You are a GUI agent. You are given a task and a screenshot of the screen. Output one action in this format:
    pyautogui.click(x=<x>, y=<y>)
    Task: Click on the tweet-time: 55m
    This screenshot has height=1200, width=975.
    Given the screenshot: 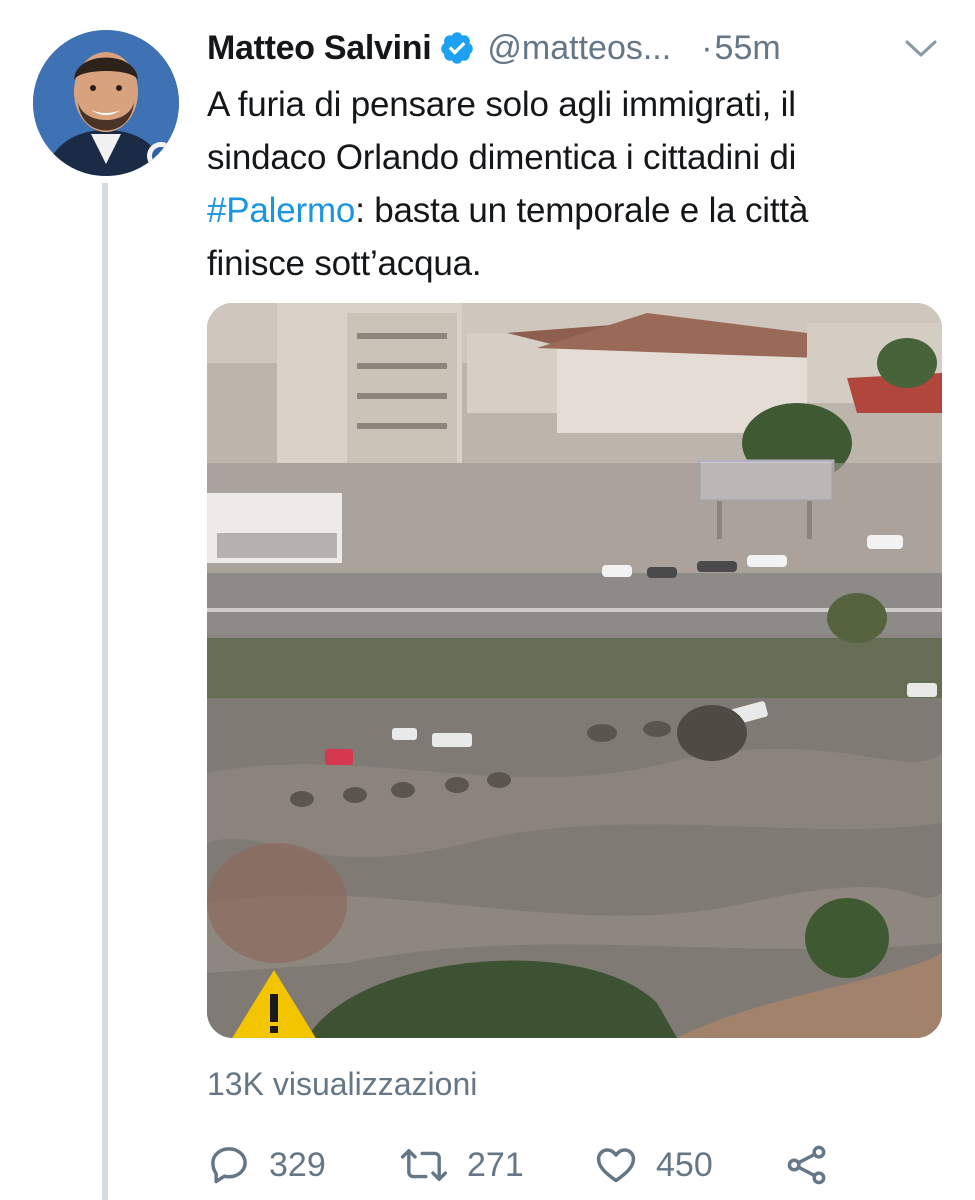 What is the action you would take?
    pyautogui.click(x=748, y=48)
    